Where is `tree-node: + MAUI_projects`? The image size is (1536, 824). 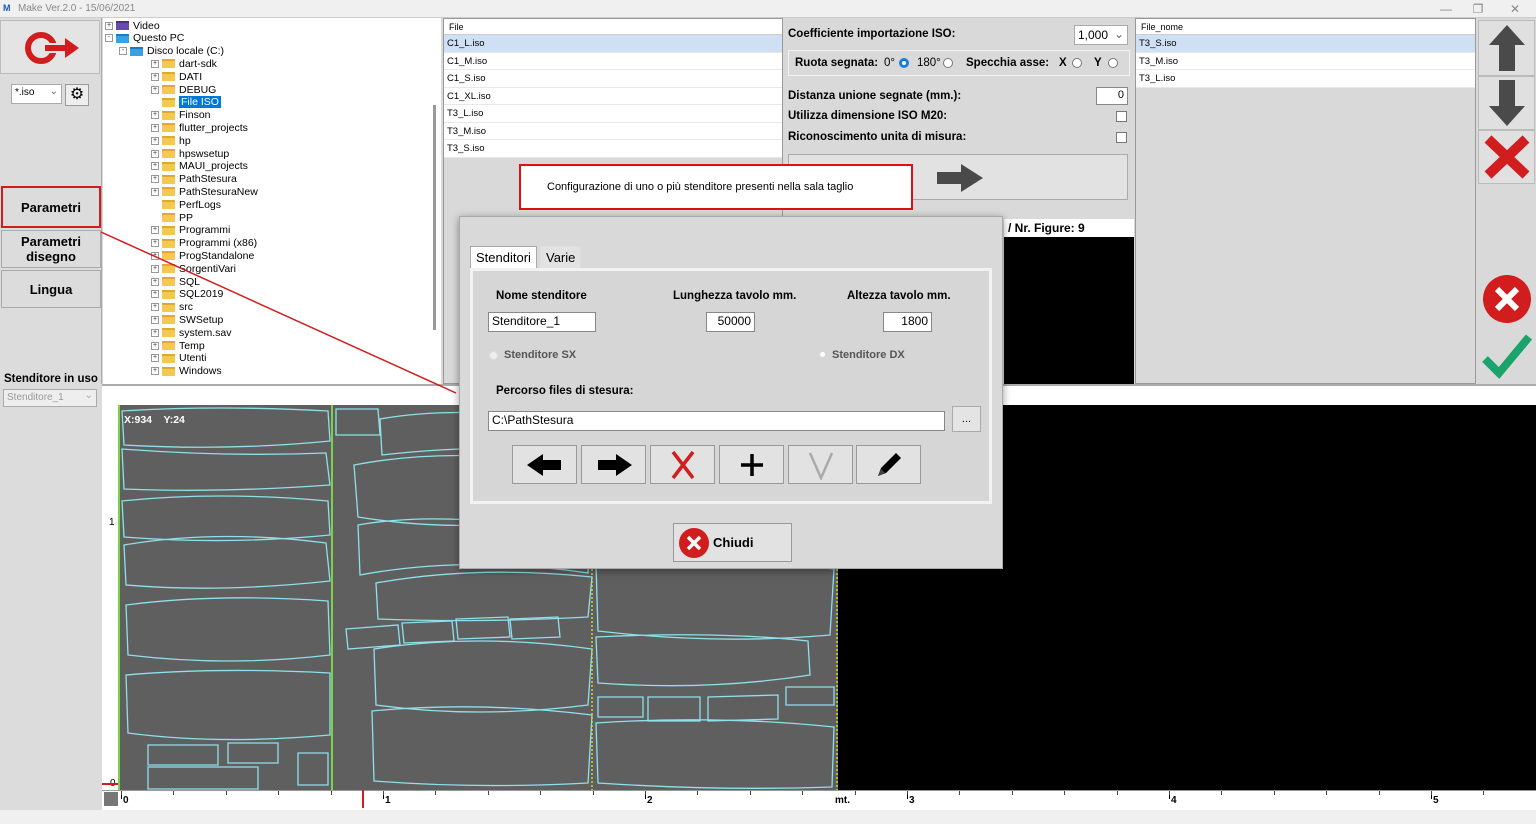
tree-node: + MAUI_projects is located at coordinates (199, 166).